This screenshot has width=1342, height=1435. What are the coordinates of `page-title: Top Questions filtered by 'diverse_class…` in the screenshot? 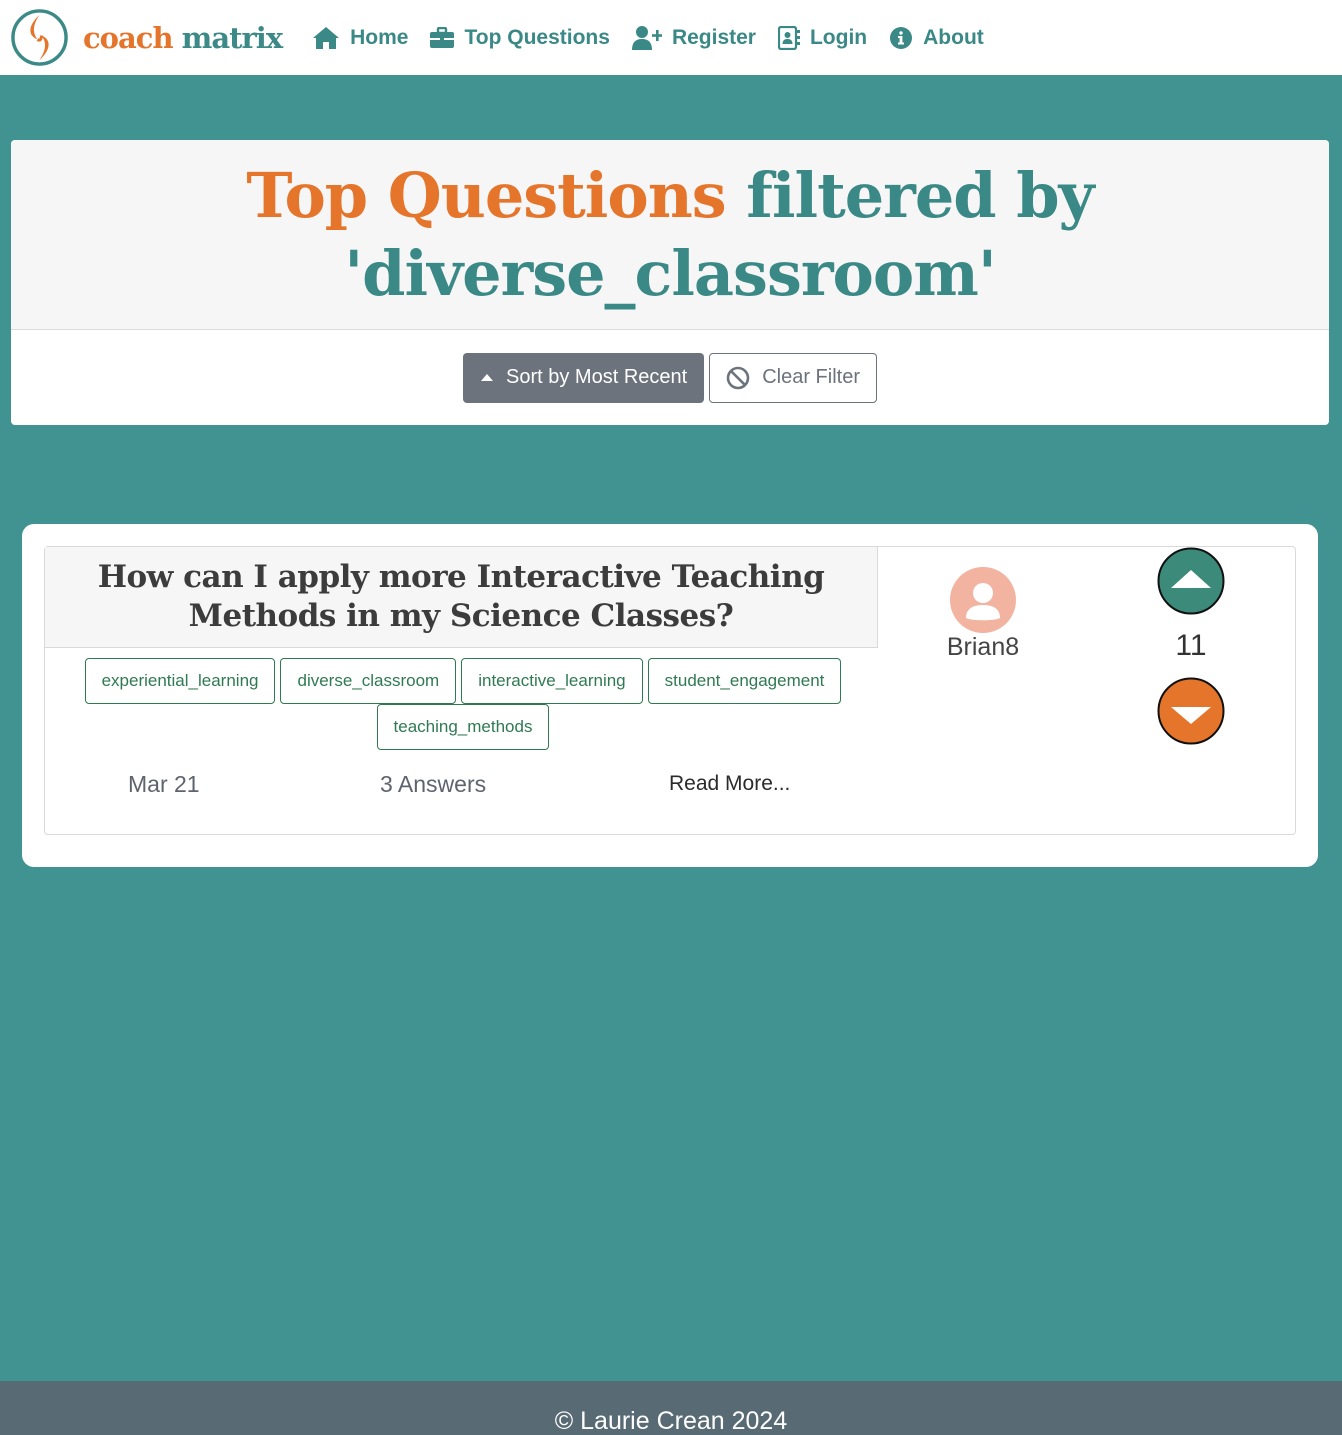 It's located at (670, 235).